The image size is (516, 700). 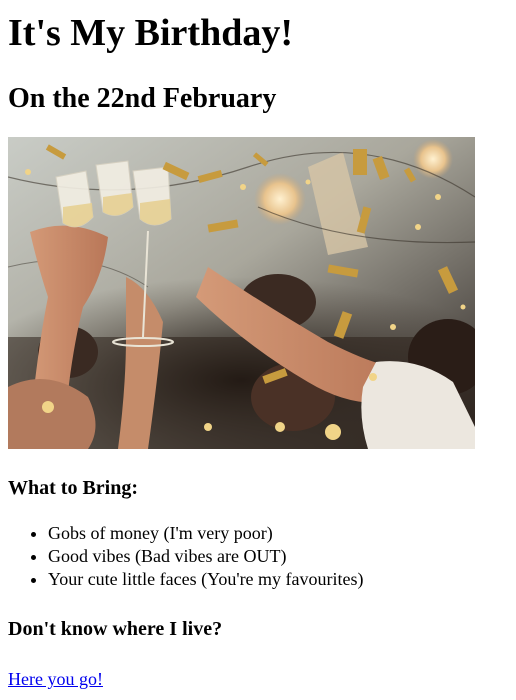 I want to click on location-paragraph: Here you go!, so click(x=258, y=679).